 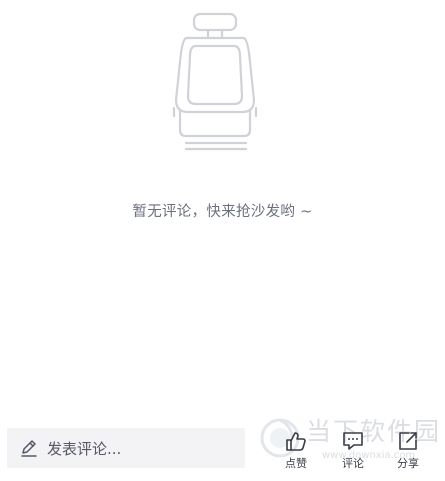 What do you see at coordinates (296, 441) in the screenshot?
I see `thumbs-up-icon` at bounding box center [296, 441].